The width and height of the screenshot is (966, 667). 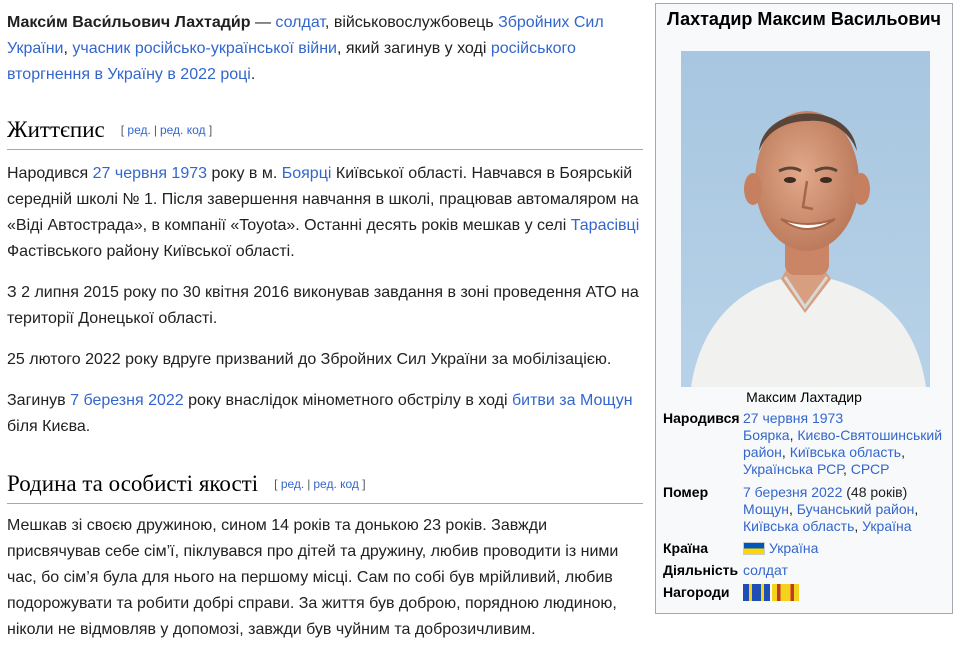 What do you see at coordinates (686, 492) in the screenshot?
I see `row-label: Помер` at bounding box center [686, 492].